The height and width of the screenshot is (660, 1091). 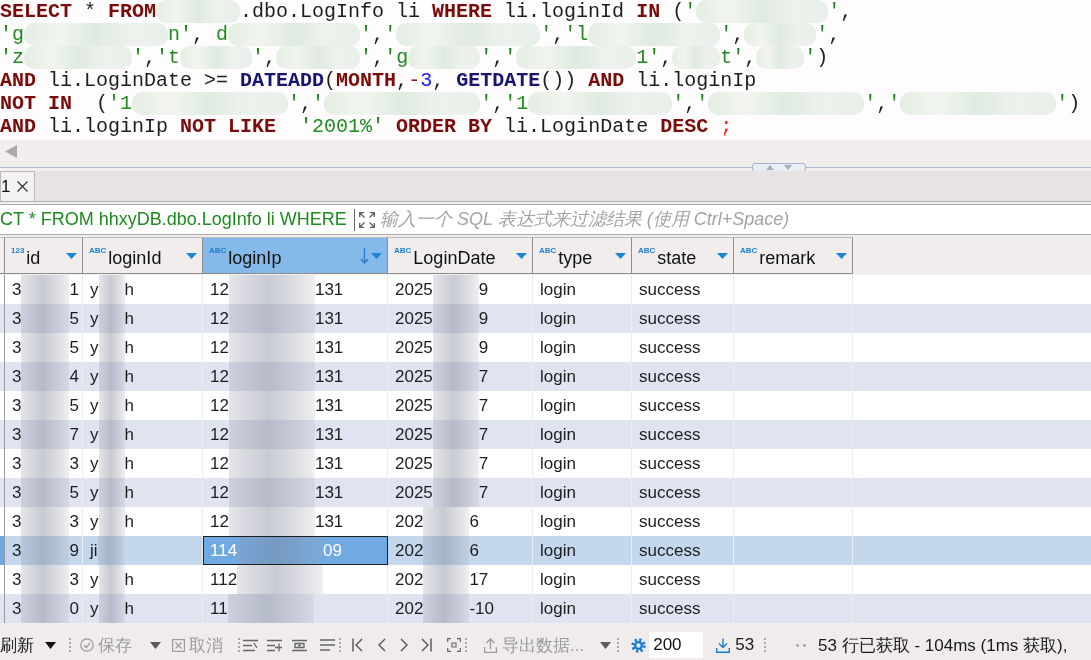 I want to click on first-page-icon, so click(x=357, y=645).